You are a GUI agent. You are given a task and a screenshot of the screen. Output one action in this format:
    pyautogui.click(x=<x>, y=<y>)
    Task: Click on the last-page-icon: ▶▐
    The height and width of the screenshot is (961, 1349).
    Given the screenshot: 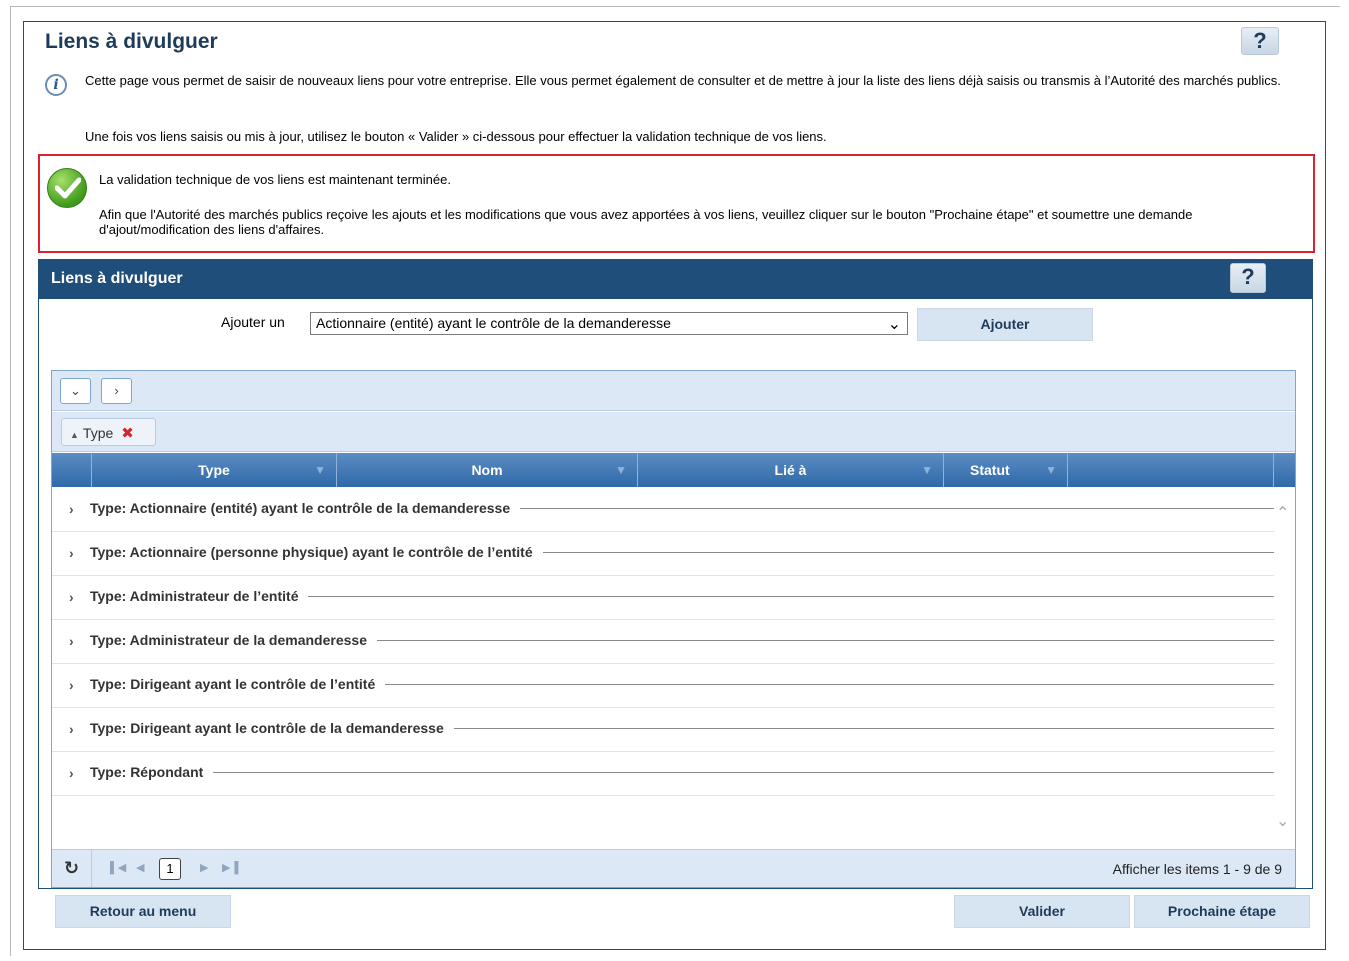 What is the action you would take?
    pyautogui.click(x=230, y=867)
    